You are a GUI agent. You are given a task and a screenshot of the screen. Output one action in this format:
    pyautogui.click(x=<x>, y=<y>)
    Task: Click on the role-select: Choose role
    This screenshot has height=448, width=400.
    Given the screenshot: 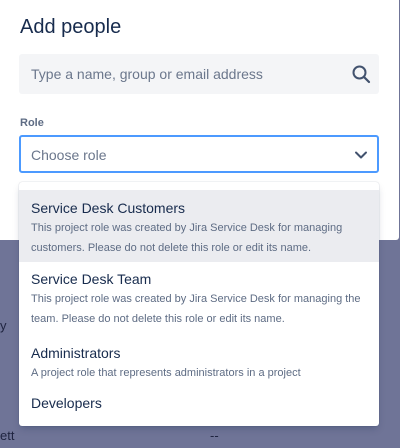 What is the action you would take?
    pyautogui.click(x=199, y=154)
    